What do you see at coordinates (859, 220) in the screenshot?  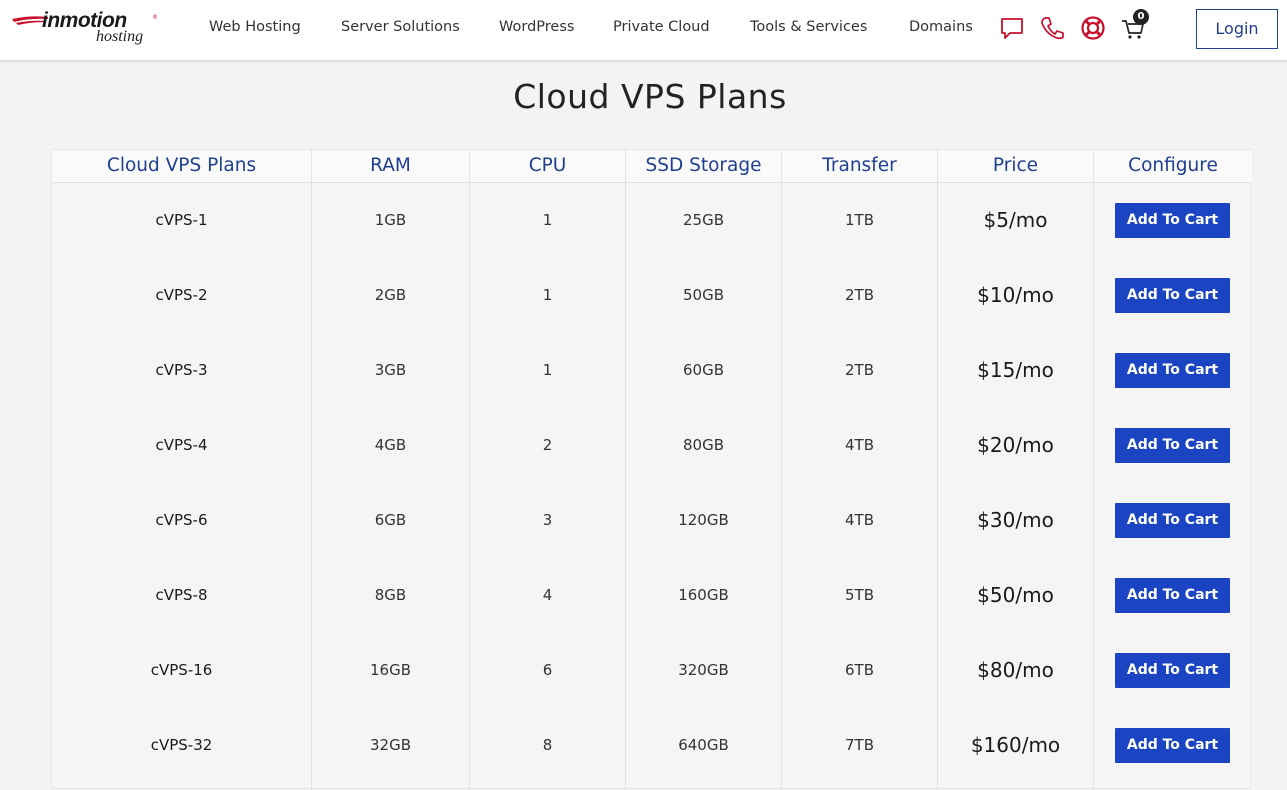 I see `transfer-value: 1TB` at bounding box center [859, 220].